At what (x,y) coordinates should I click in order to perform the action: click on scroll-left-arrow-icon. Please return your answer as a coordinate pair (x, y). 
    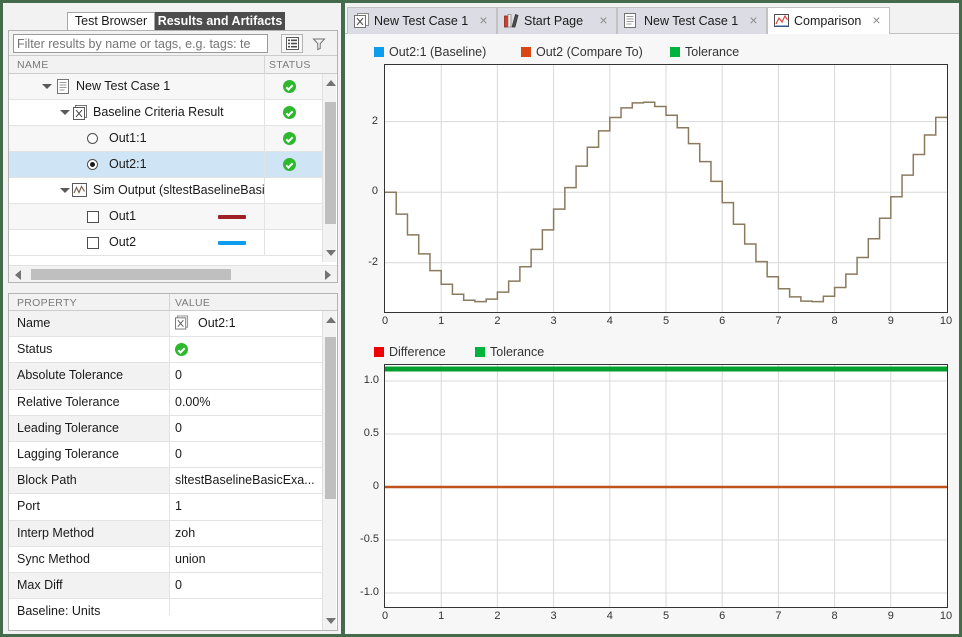
    Looking at the image, I should click on (18, 275).